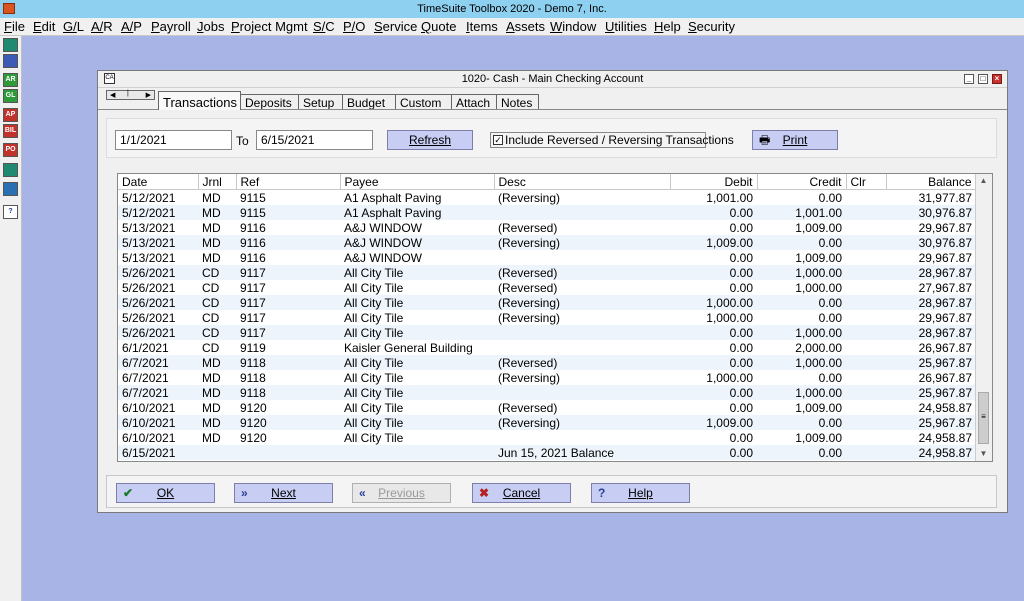 This screenshot has width=1024, height=601. I want to click on scroll-up-icon: ▲, so click(983, 181).